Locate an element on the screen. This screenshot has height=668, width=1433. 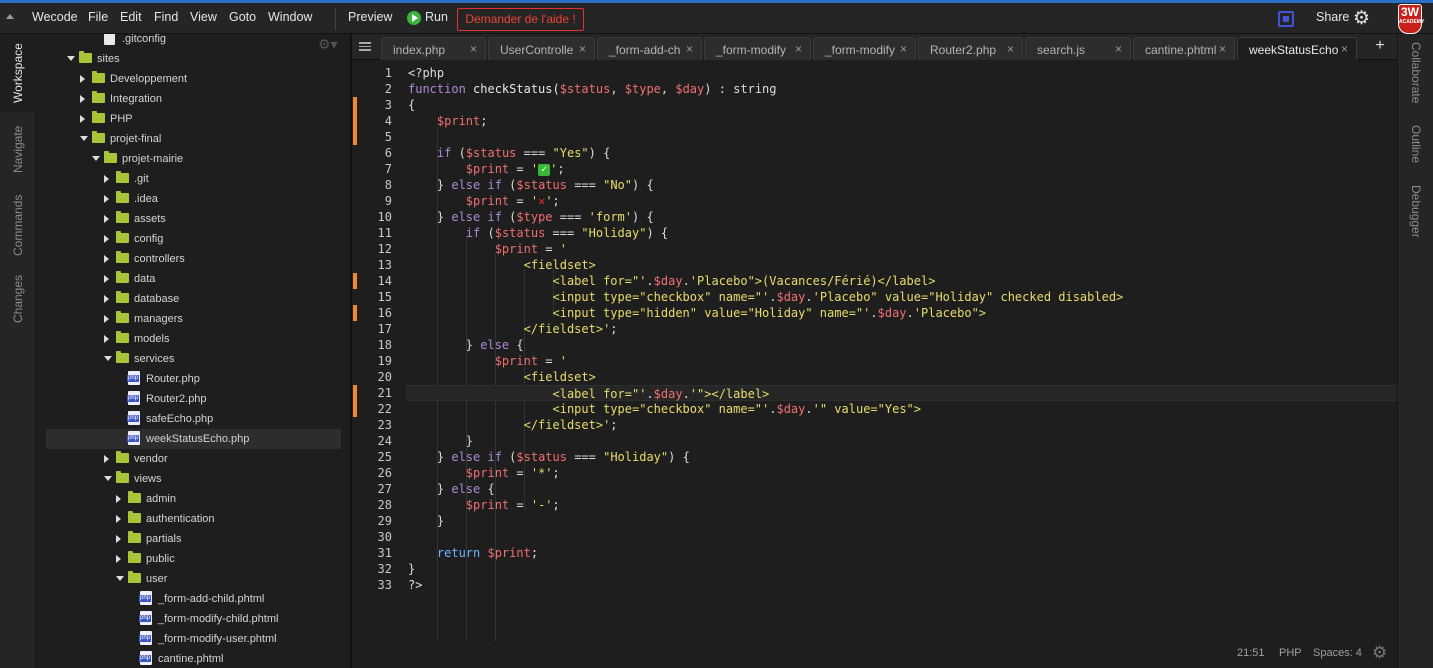
code-line: if ($status === "Holiday") { is located at coordinates (901, 233).